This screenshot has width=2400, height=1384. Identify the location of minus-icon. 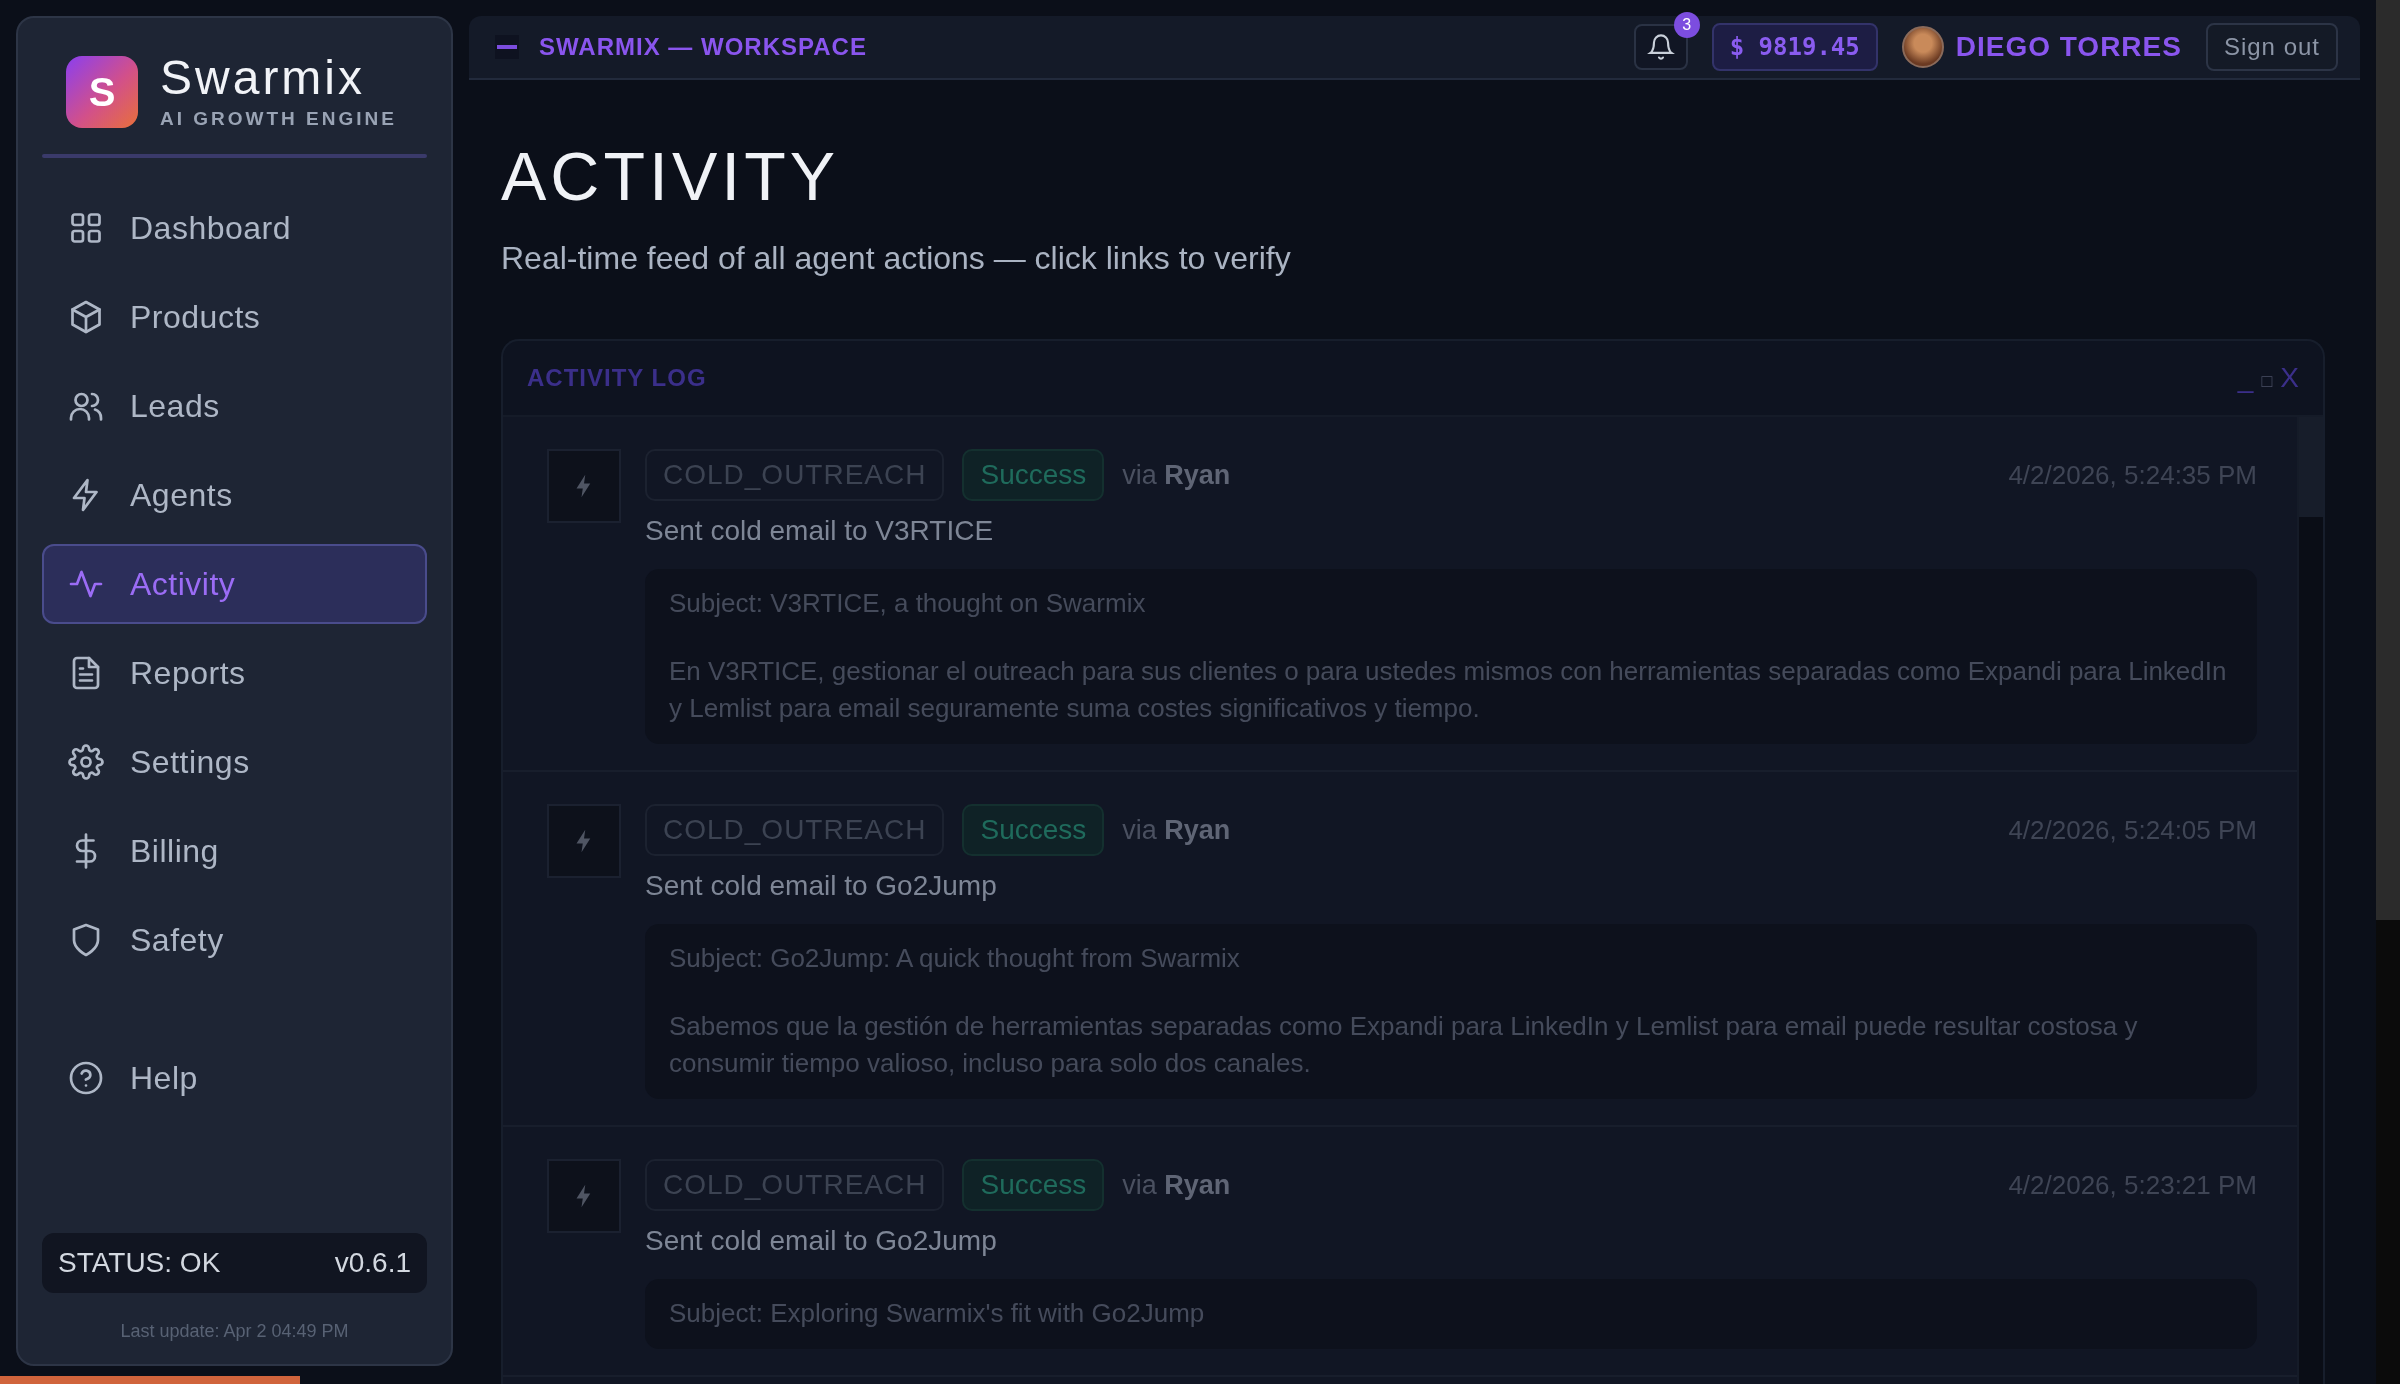
(507, 47).